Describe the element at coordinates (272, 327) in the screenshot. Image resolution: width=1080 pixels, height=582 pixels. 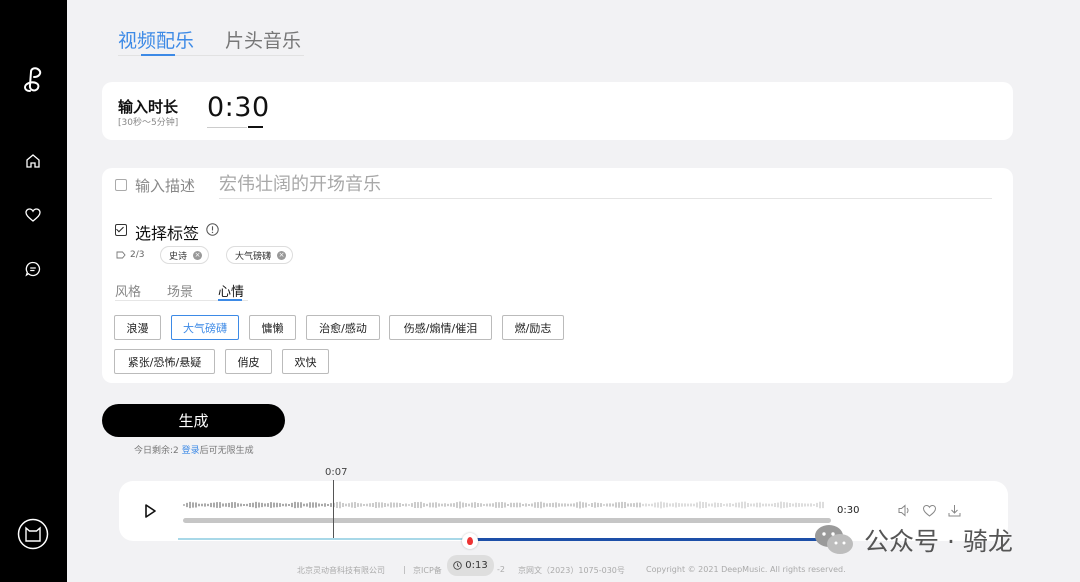
I see `tag-option: 慵懒` at that location.